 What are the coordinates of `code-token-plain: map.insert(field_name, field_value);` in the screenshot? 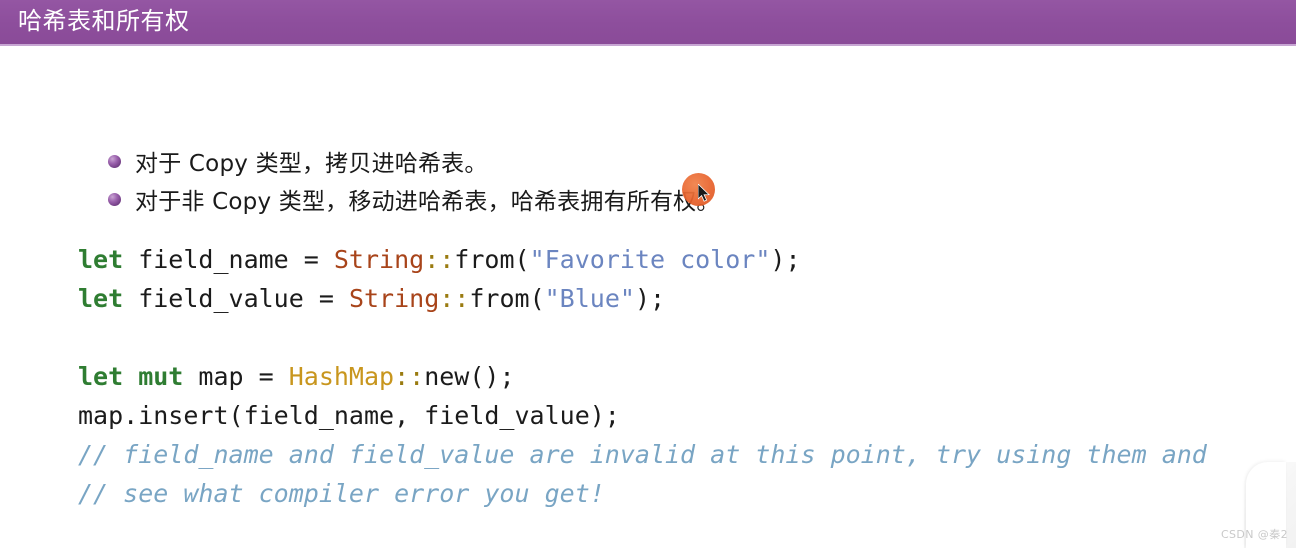 It's located at (349, 415).